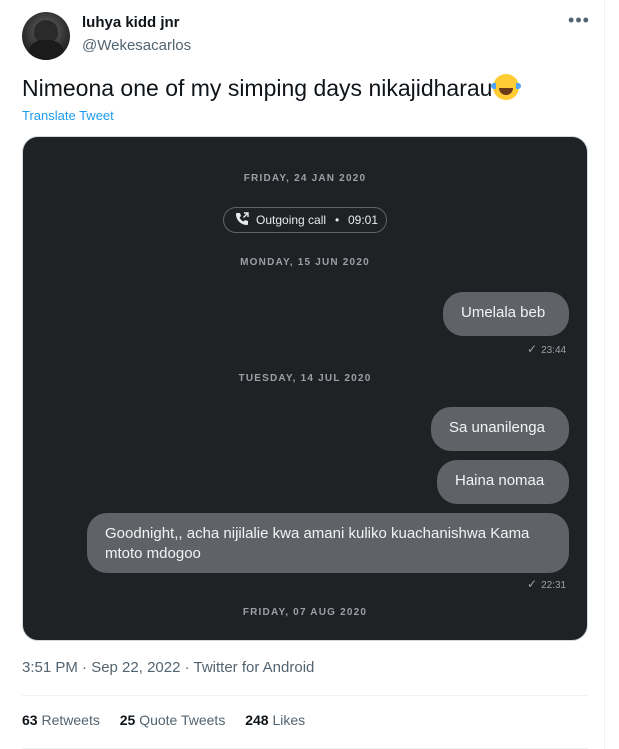 This screenshot has width=619, height=749. What do you see at coordinates (182, 720) in the screenshot?
I see `quote-label: Quote Tweets` at bounding box center [182, 720].